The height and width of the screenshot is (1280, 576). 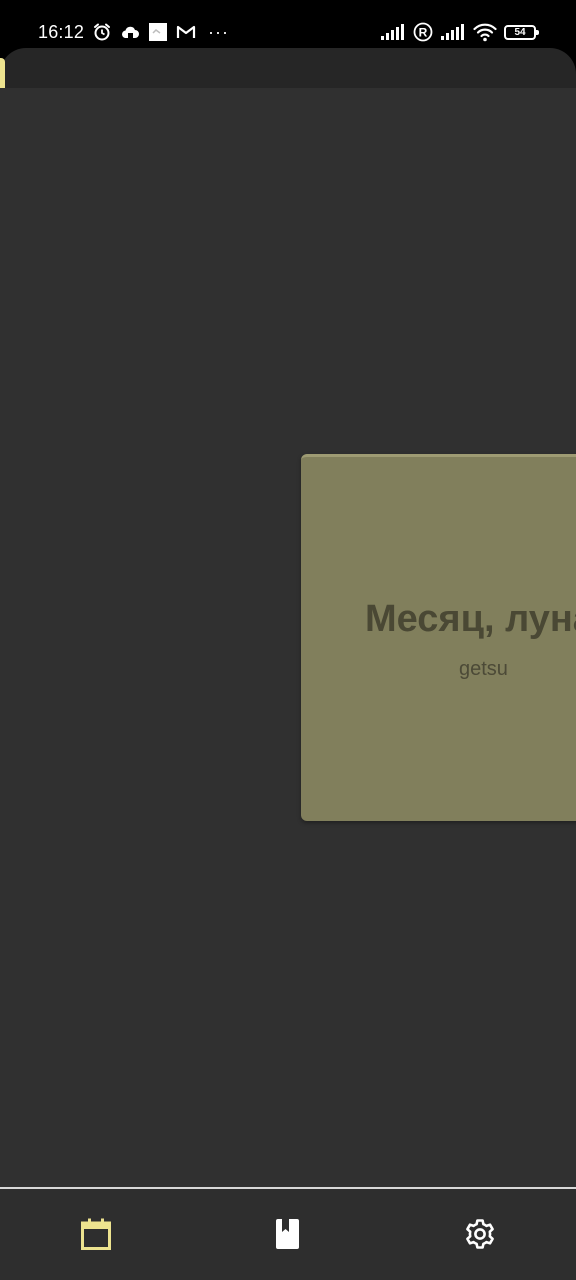 What do you see at coordinates (158, 32) in the screenshot?
I see `image-notification-icon` at bounding box center [158, 32].